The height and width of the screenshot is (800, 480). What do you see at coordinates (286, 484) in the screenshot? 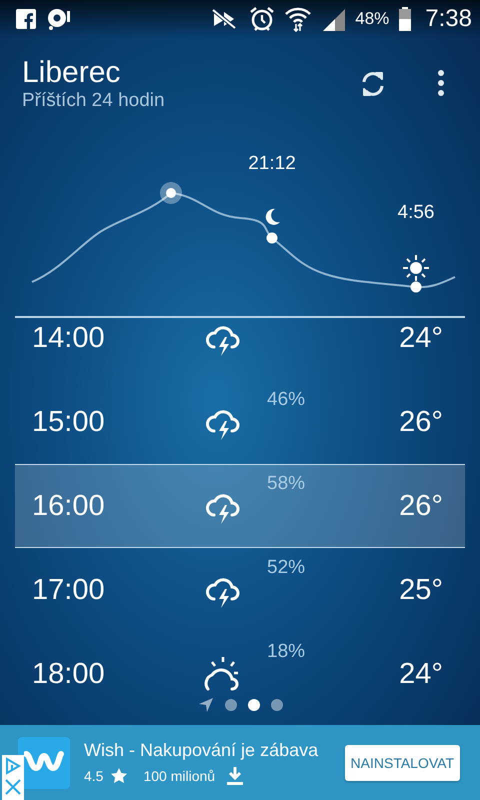
I see `precipitation-chance: 58%` at bounding box center [286, 484].